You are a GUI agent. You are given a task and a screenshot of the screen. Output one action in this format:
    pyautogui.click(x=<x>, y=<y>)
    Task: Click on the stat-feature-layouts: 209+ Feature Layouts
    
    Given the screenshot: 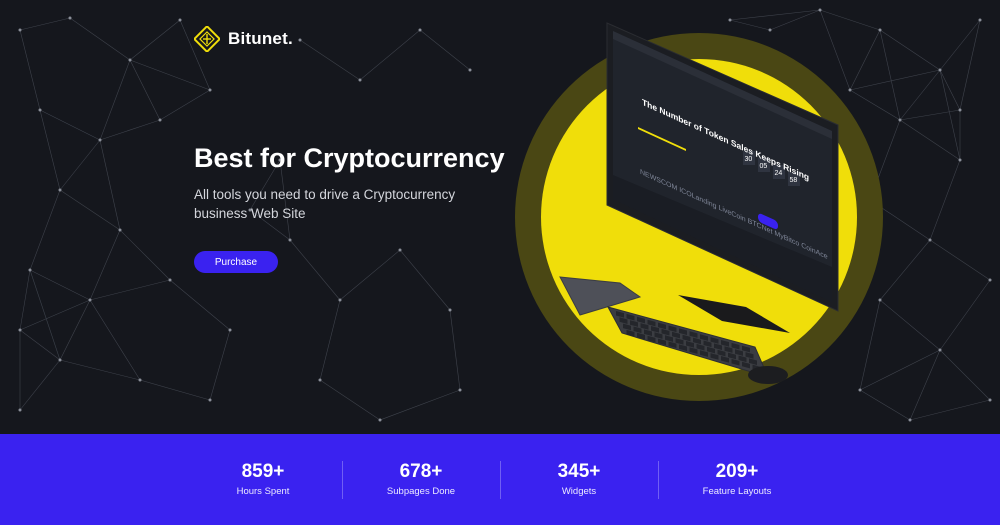 What is the action you would take?
    pyautogui.click(x=737, y=479)
    